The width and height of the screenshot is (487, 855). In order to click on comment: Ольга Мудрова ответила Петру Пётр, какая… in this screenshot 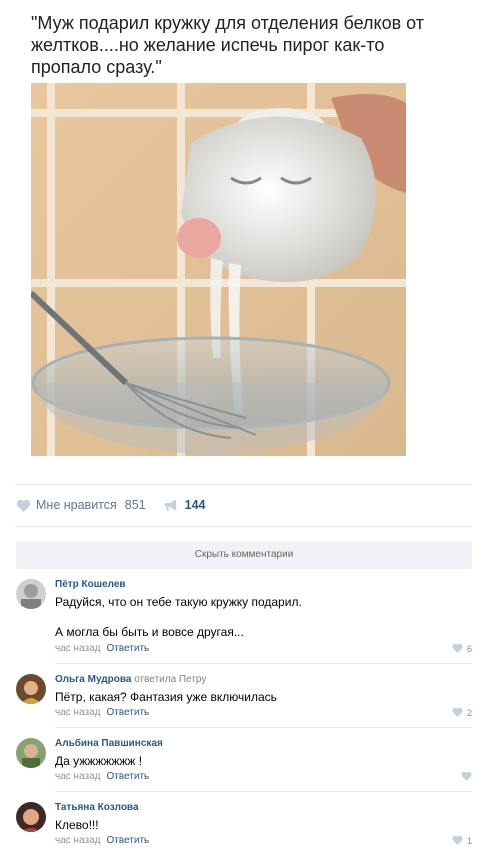, I will do `click(244, 699)`.